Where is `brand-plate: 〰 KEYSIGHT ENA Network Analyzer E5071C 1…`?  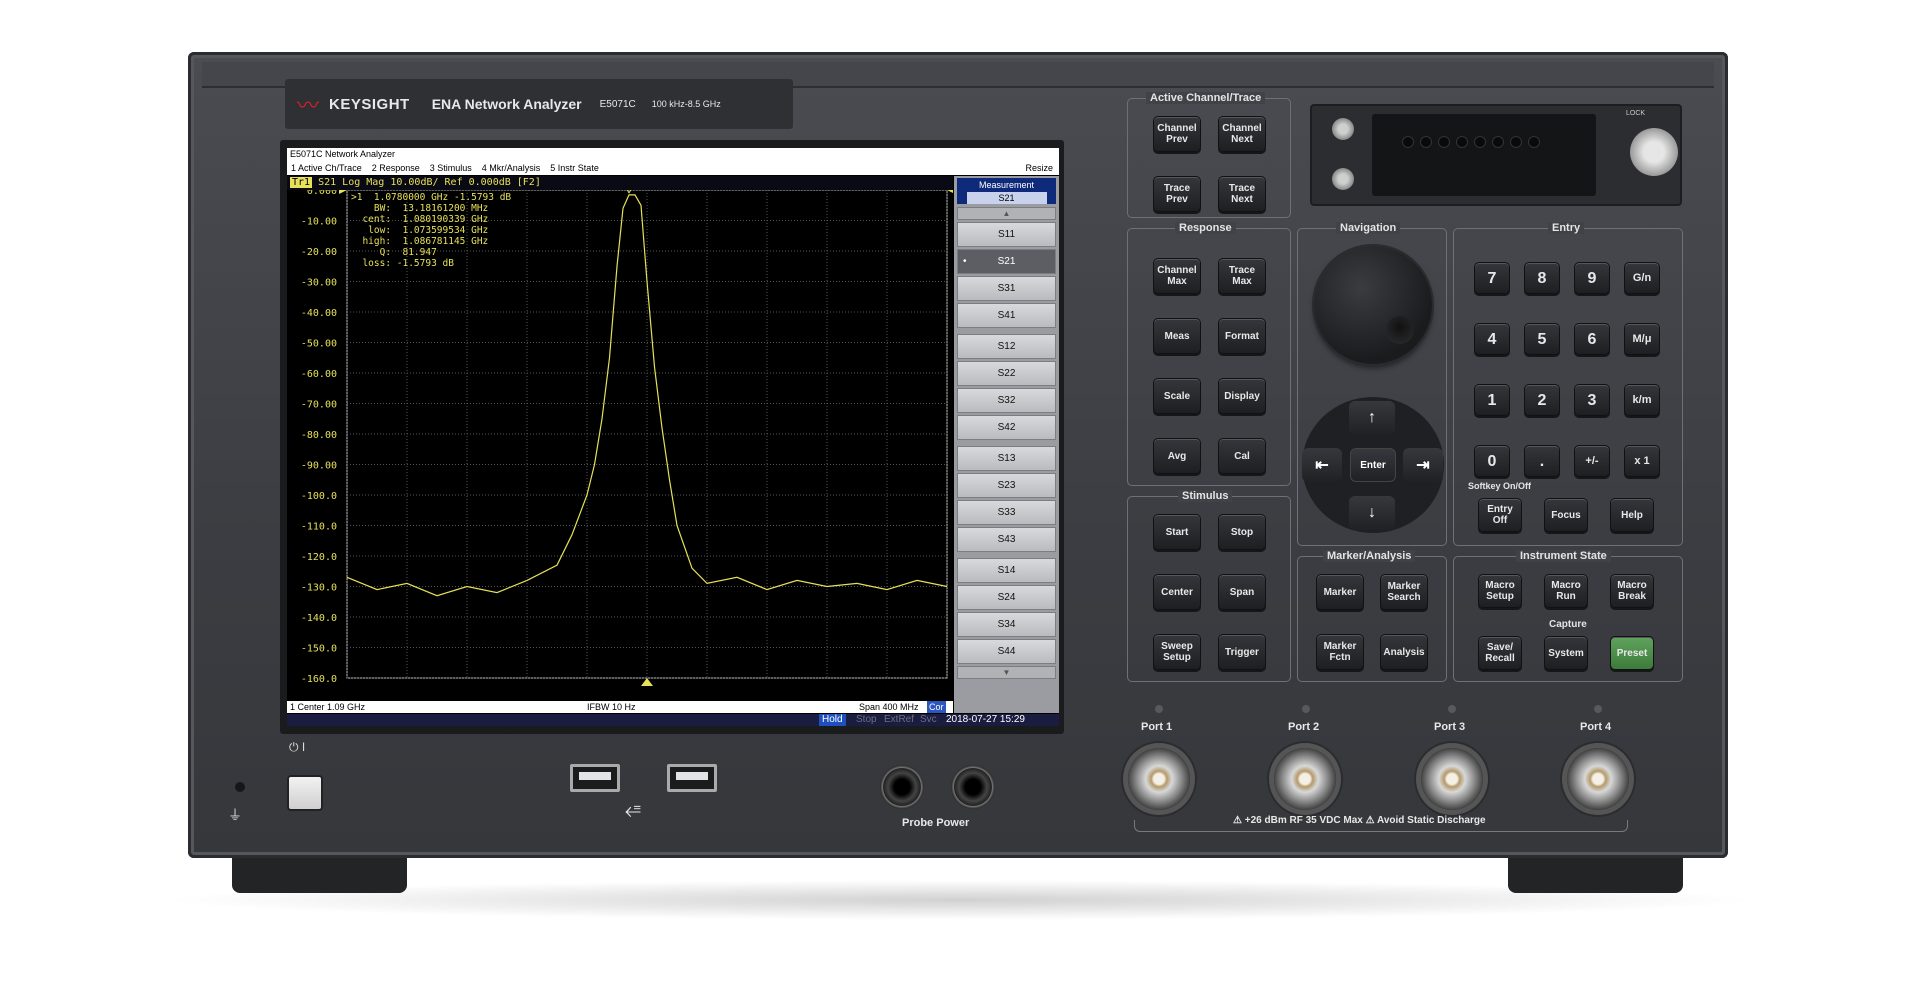
brand-plate: 〰 KEYSIGHT ENA Network Analyzer E5071C 1… is located at coordinates (539, 104).